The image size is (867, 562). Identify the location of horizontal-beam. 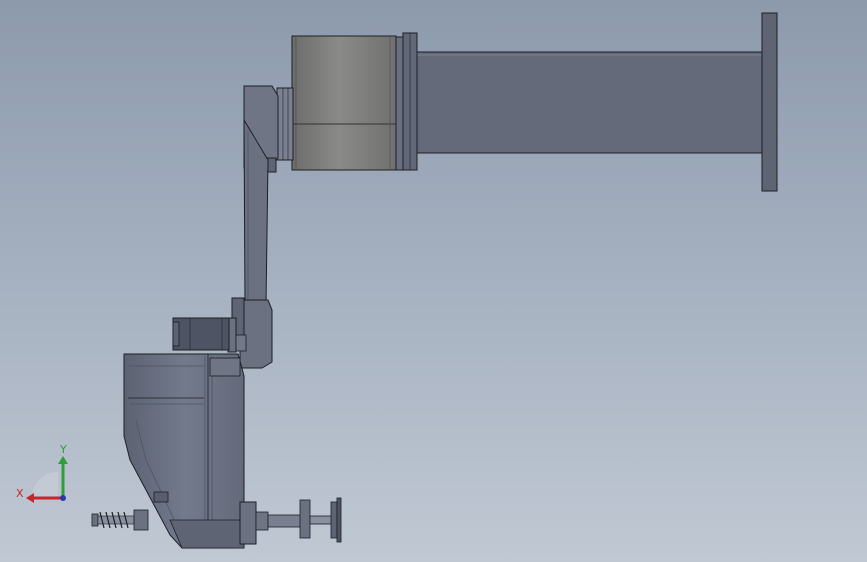
(590, 102).